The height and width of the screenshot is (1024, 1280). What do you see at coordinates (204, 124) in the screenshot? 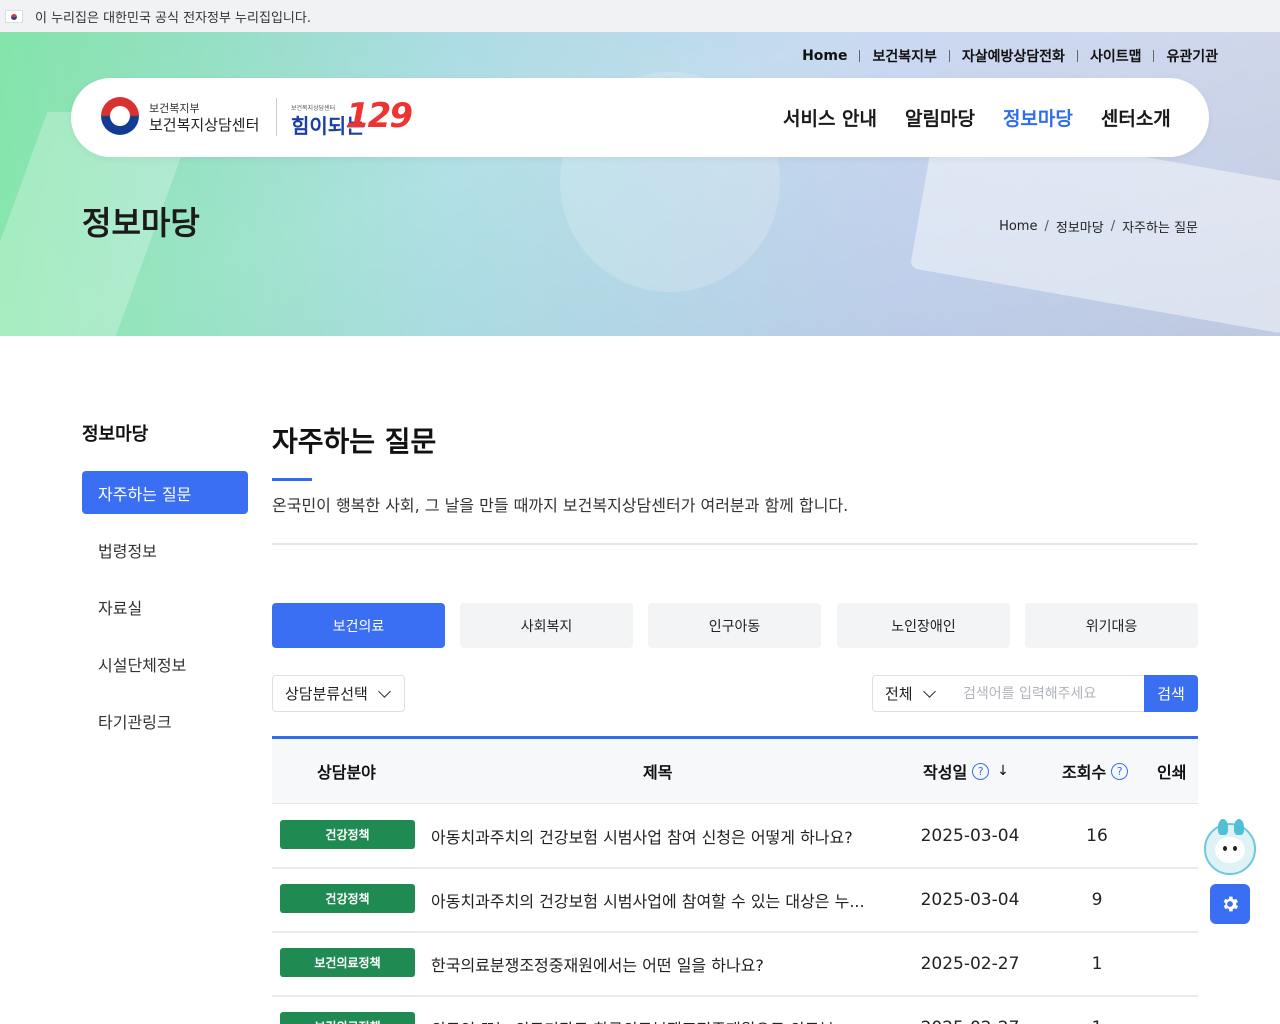
I see `logo-center: 보건복지상담센터` at bounding box center [204, 124].